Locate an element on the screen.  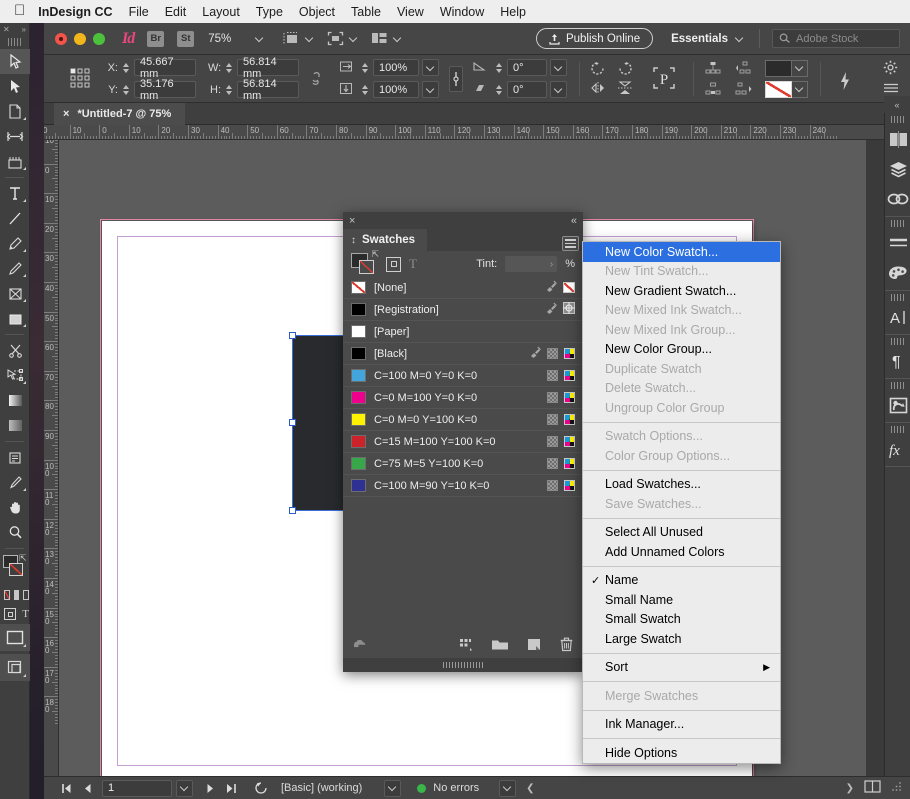
rotate-ccw-icon is located at coordinates (626, 68).